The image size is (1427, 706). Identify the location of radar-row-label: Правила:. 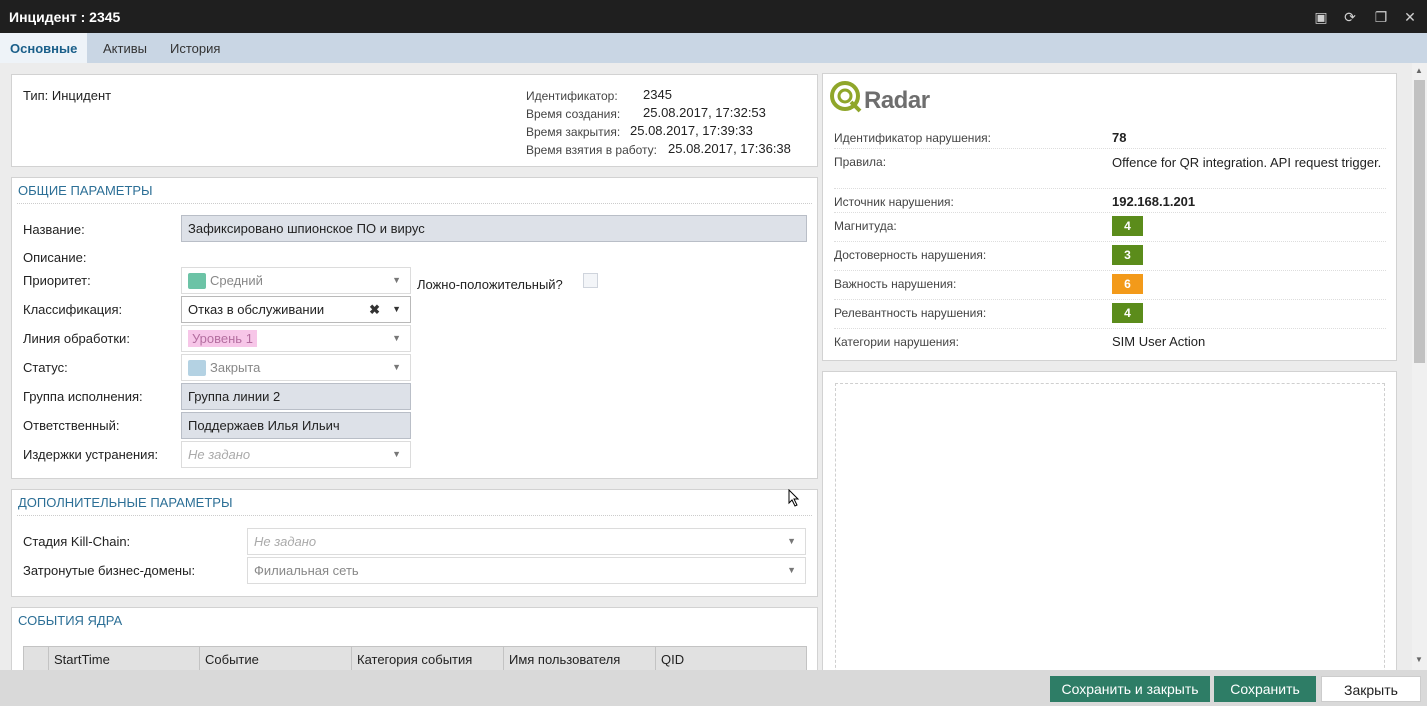
(860, 162).